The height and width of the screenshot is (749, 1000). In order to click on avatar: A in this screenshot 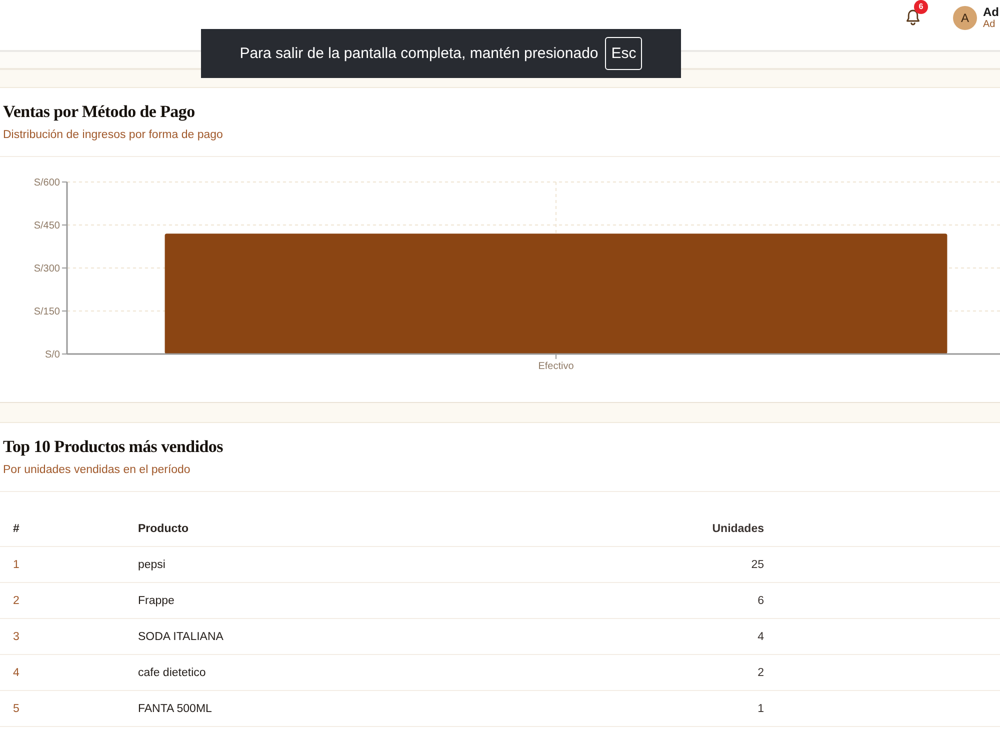, I will do `click(965, 18)`.